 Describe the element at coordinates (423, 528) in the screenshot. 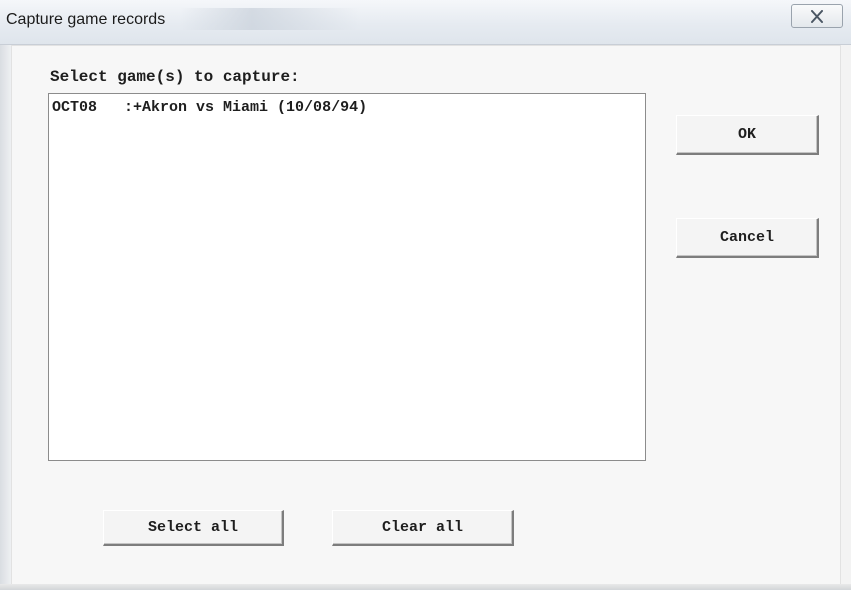

I see `clear-all-button: Clear all` at that location.